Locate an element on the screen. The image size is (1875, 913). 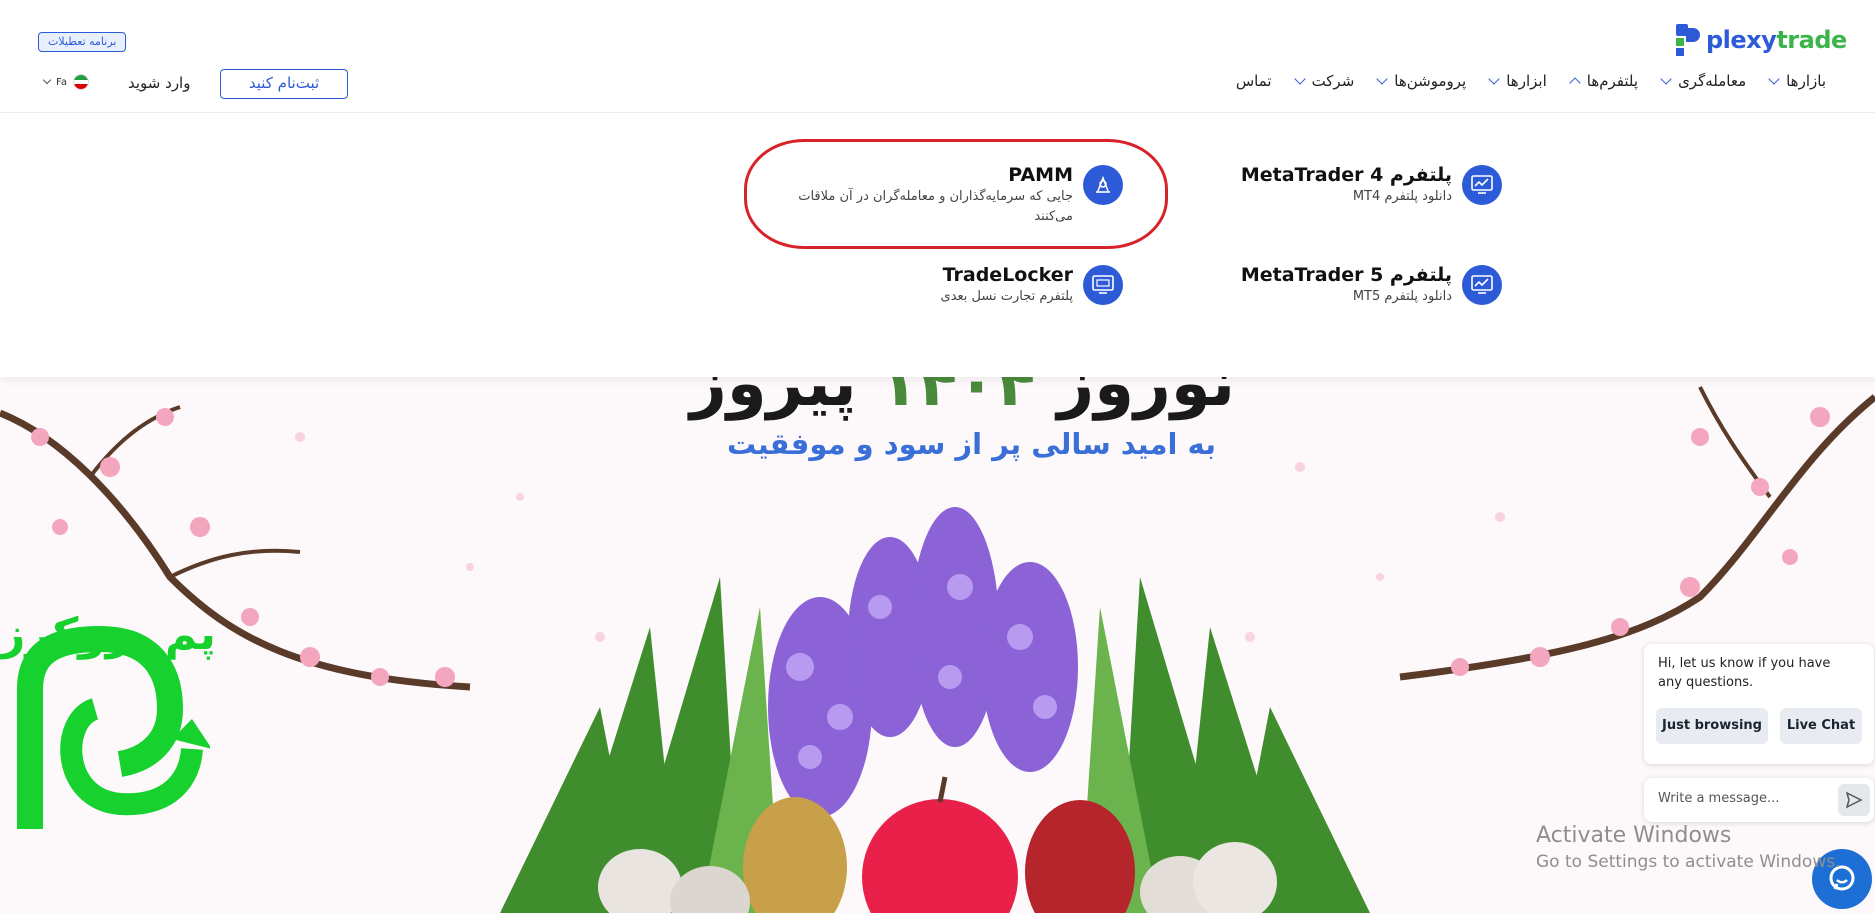
nav-markets: بازارها is located at coordinates (1797, 81).